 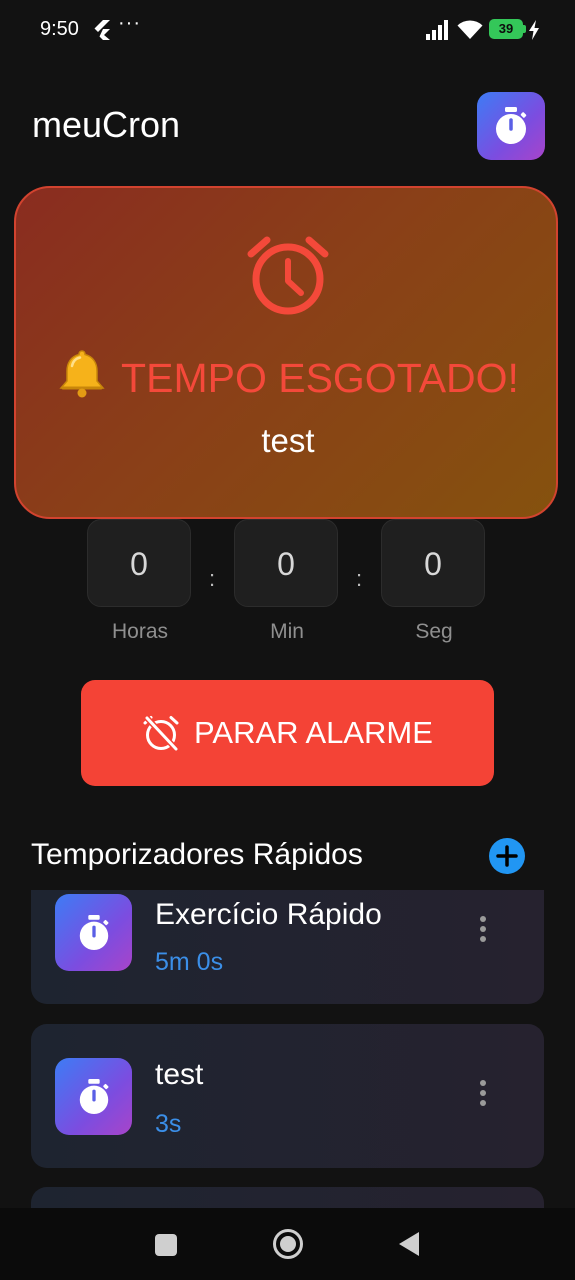 What do you see at coordinates (470, 29) in the screenshot?
I see `wifi-icon` at bounding box center [470, 29].